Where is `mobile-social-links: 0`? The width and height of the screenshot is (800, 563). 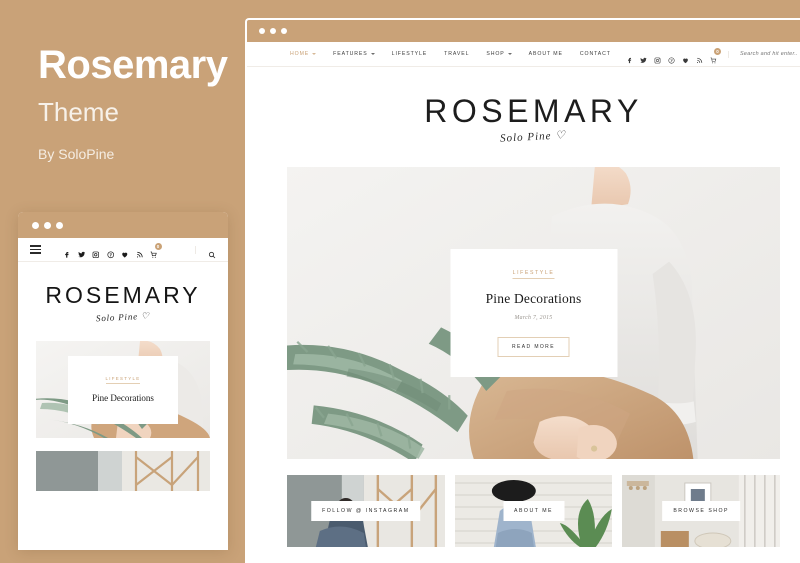
mobile-social-links: 0 is located at coordinates (112, 250).